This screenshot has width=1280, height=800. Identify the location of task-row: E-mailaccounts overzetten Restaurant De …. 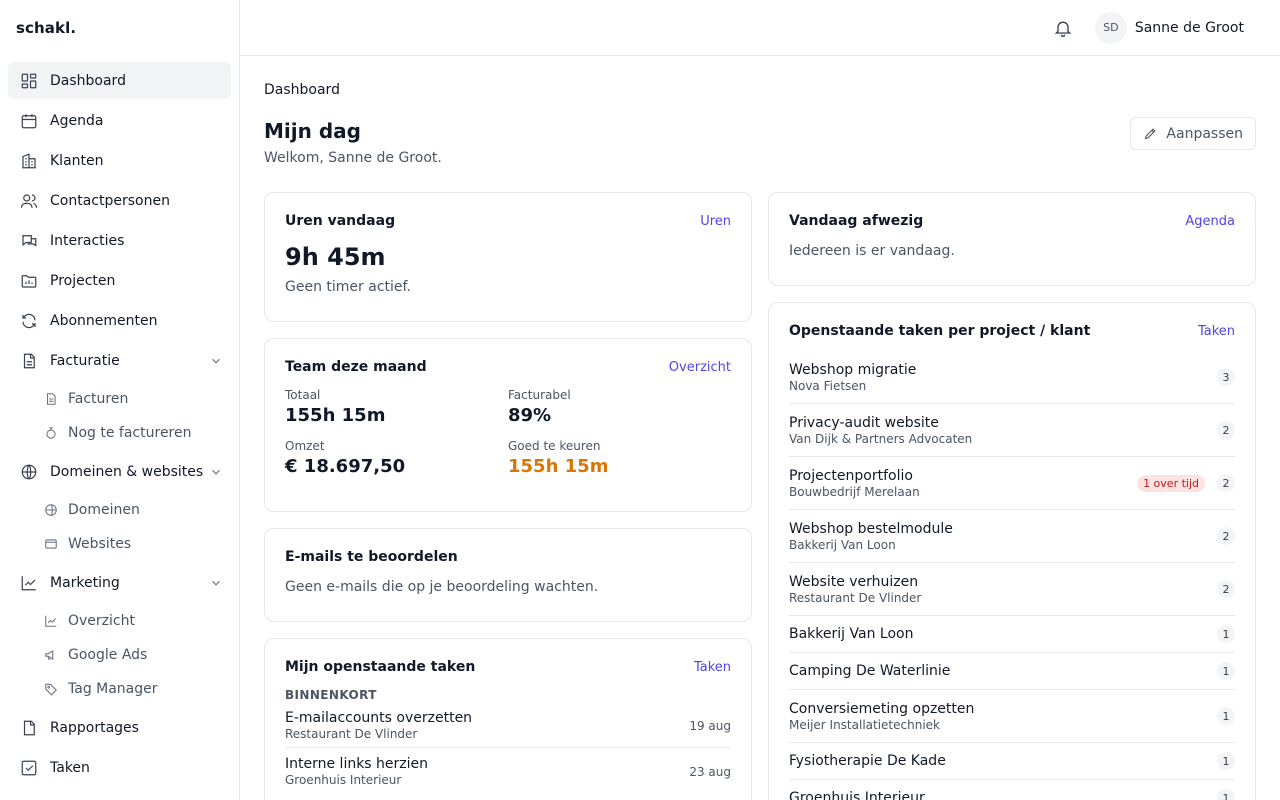
(508, 725).